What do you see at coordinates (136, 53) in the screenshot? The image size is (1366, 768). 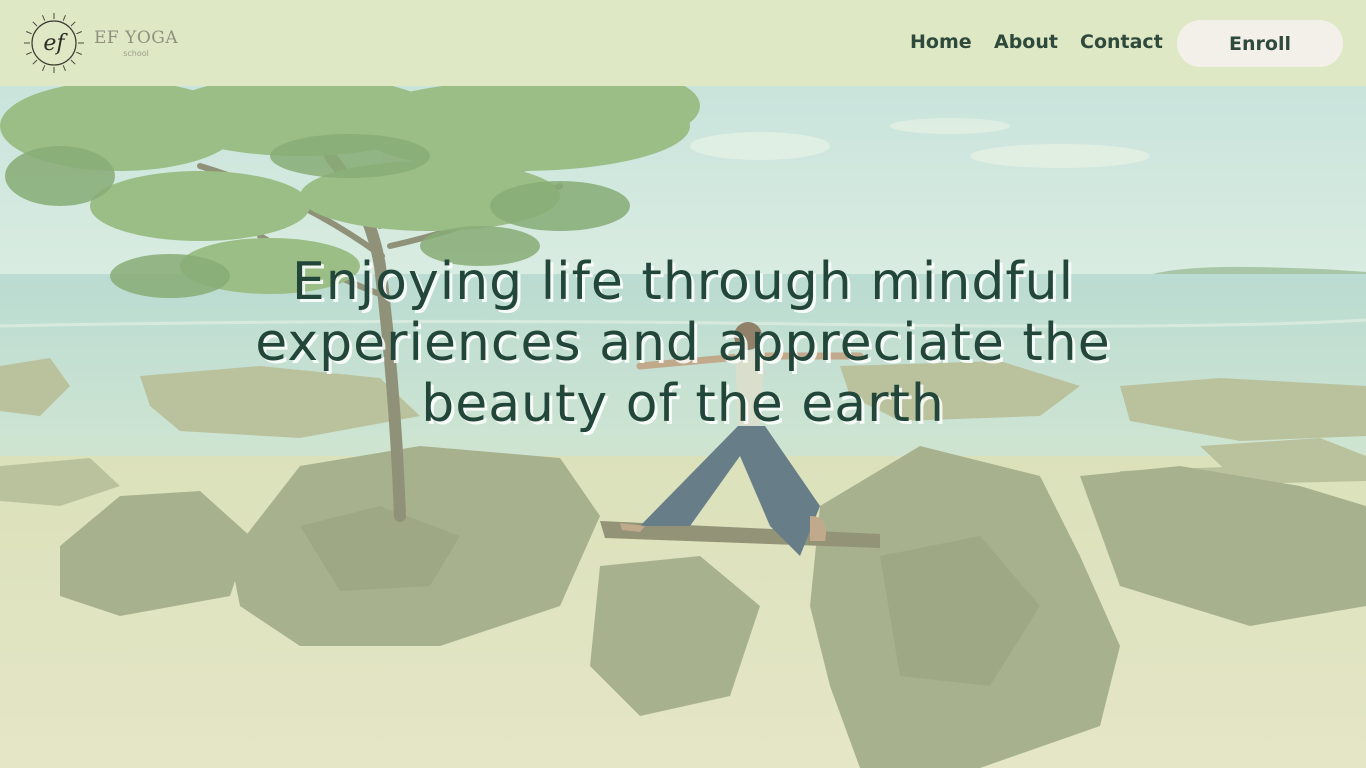 I see `logo-subtitle: school` at bounding box center [136, 53].